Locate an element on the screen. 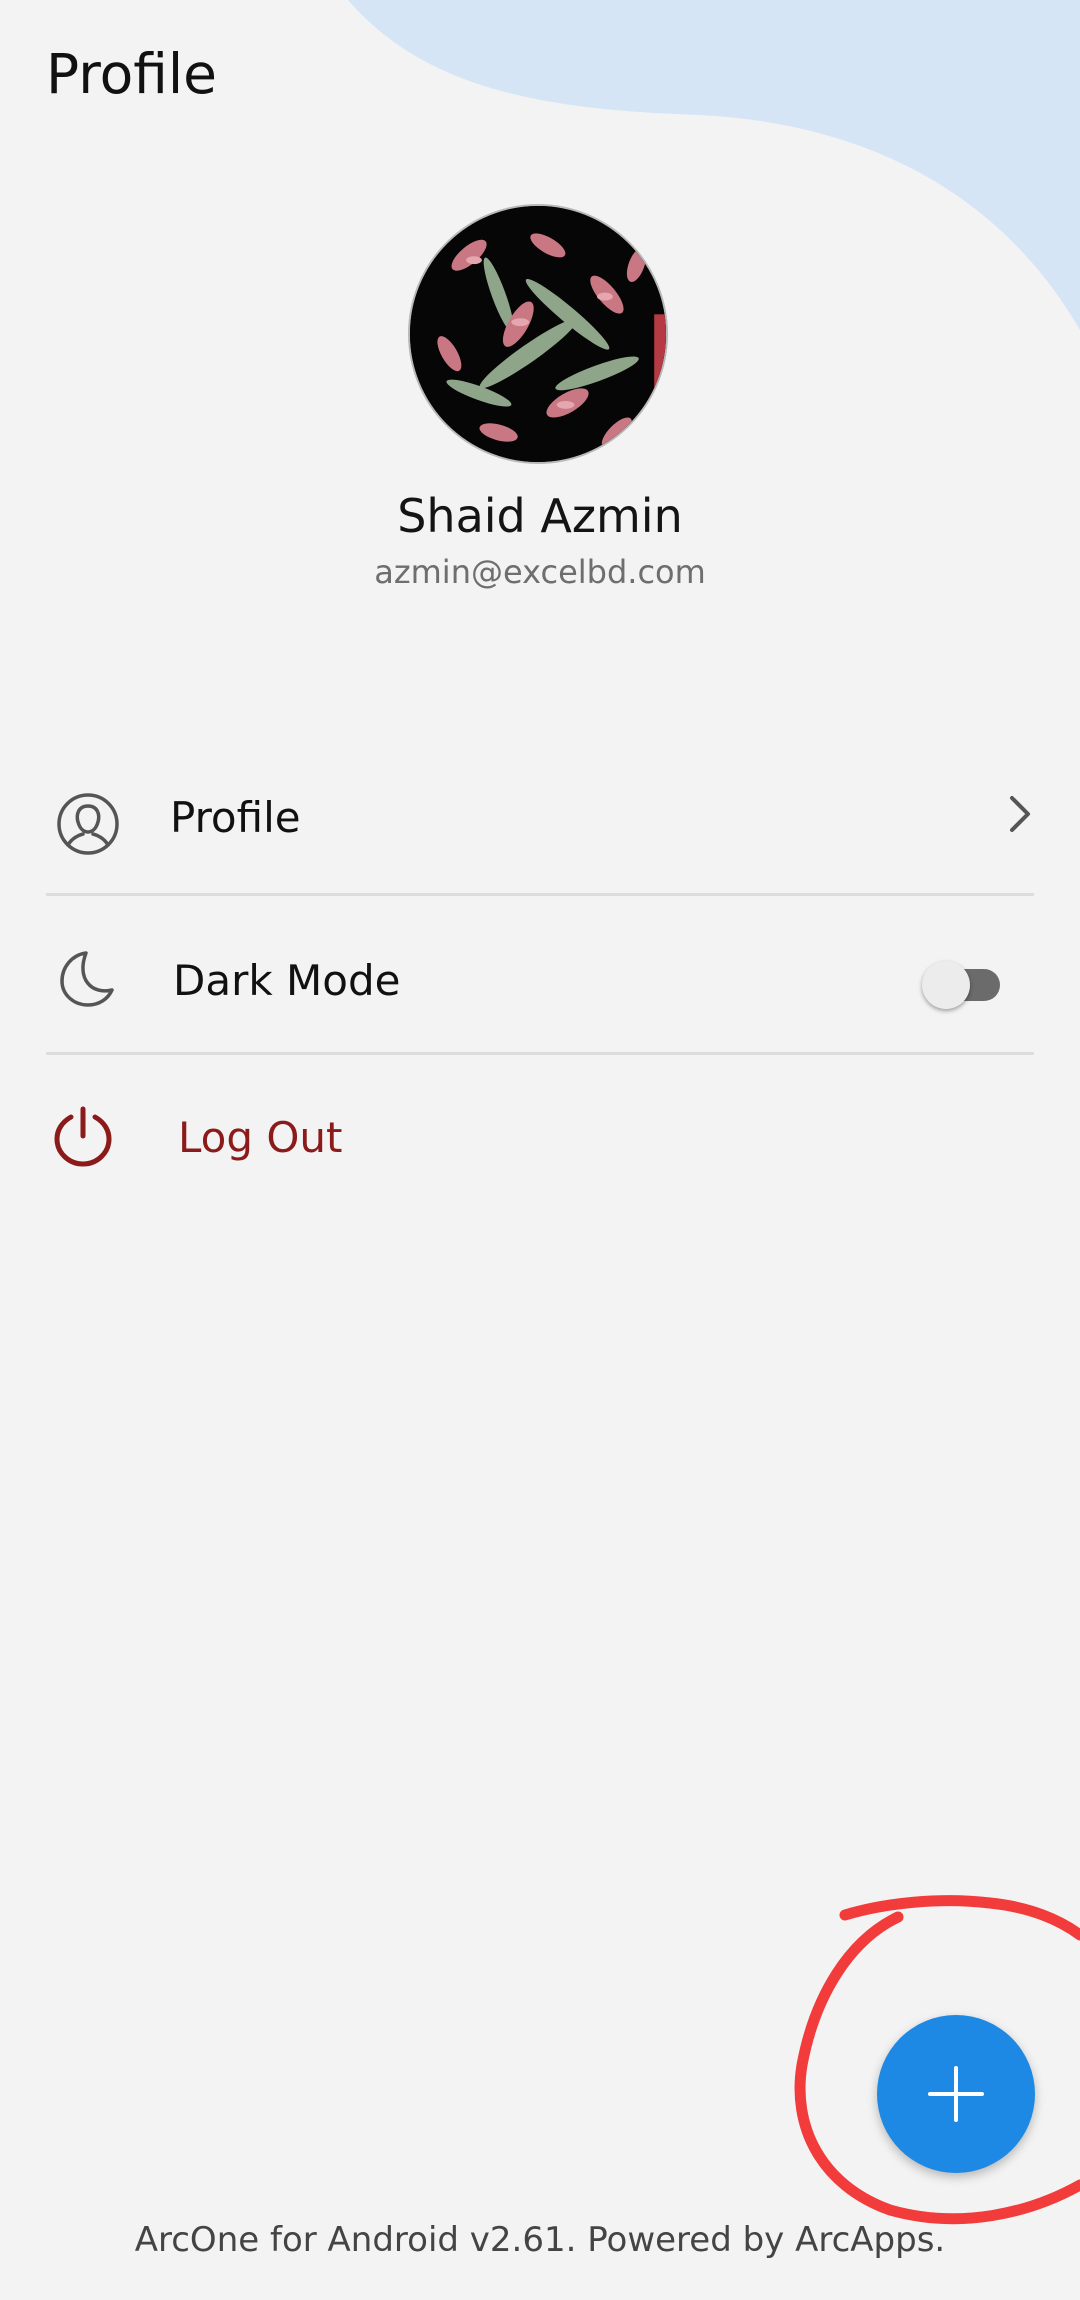 The width and height of the screenshot is (1080, 2300). menu-item-logout: Log Out is located at coordinates (540, 1138).